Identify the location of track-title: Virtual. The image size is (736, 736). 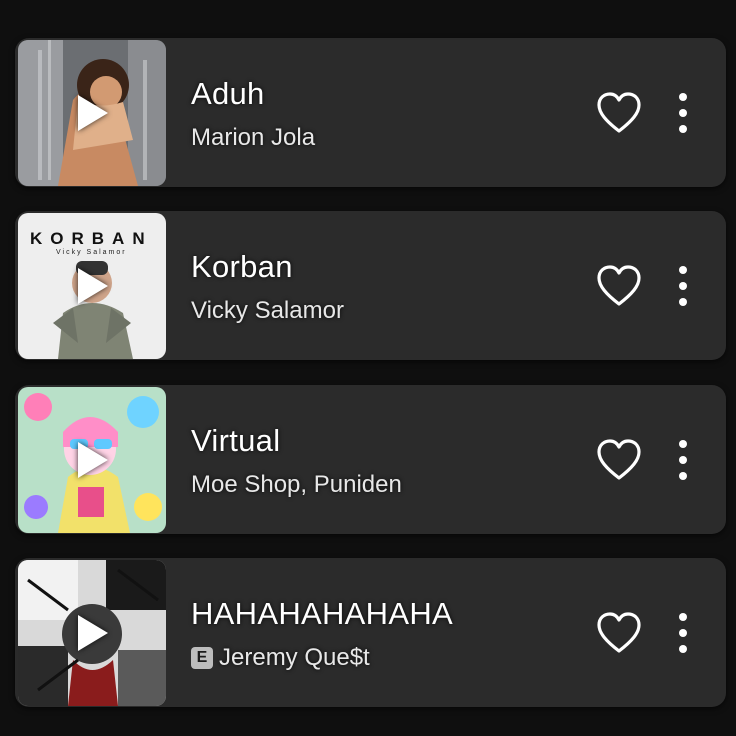
(236, 440).